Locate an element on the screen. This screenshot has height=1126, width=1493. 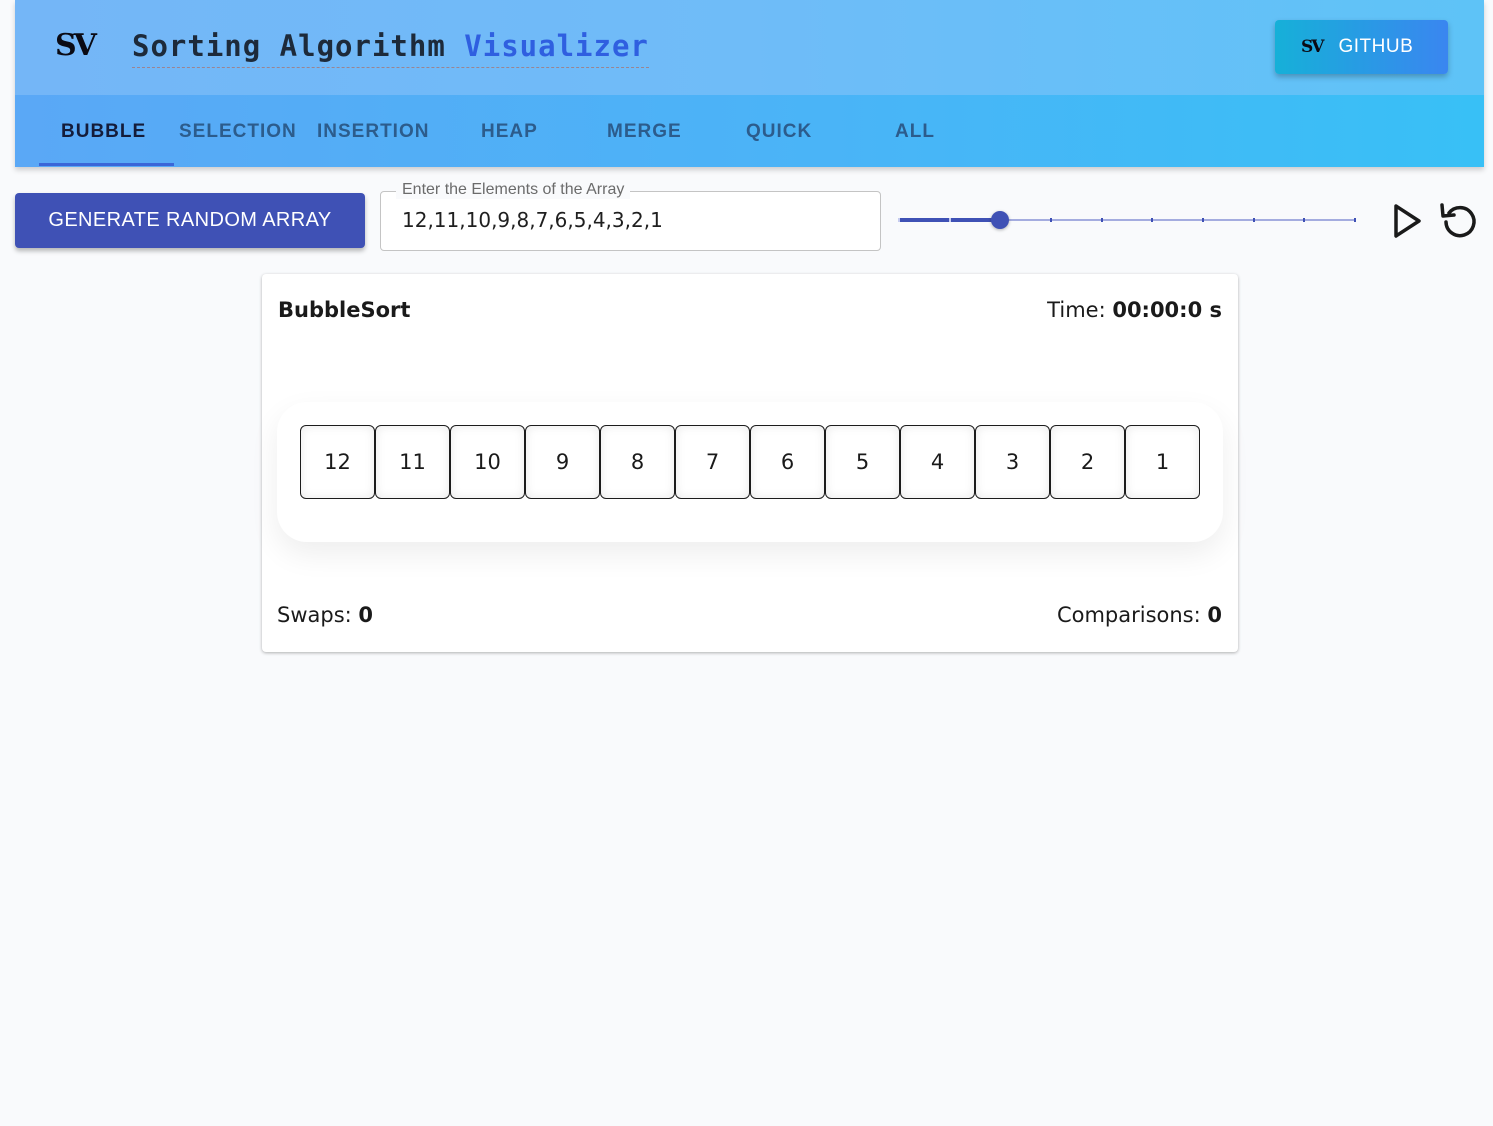
play-button is located at coordinates (1407, 221).